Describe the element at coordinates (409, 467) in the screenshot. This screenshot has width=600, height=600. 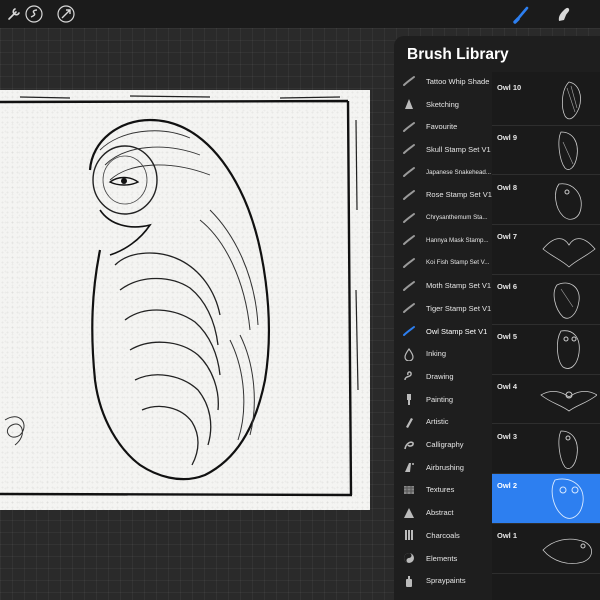
I see `airbrush-icon` at that location.